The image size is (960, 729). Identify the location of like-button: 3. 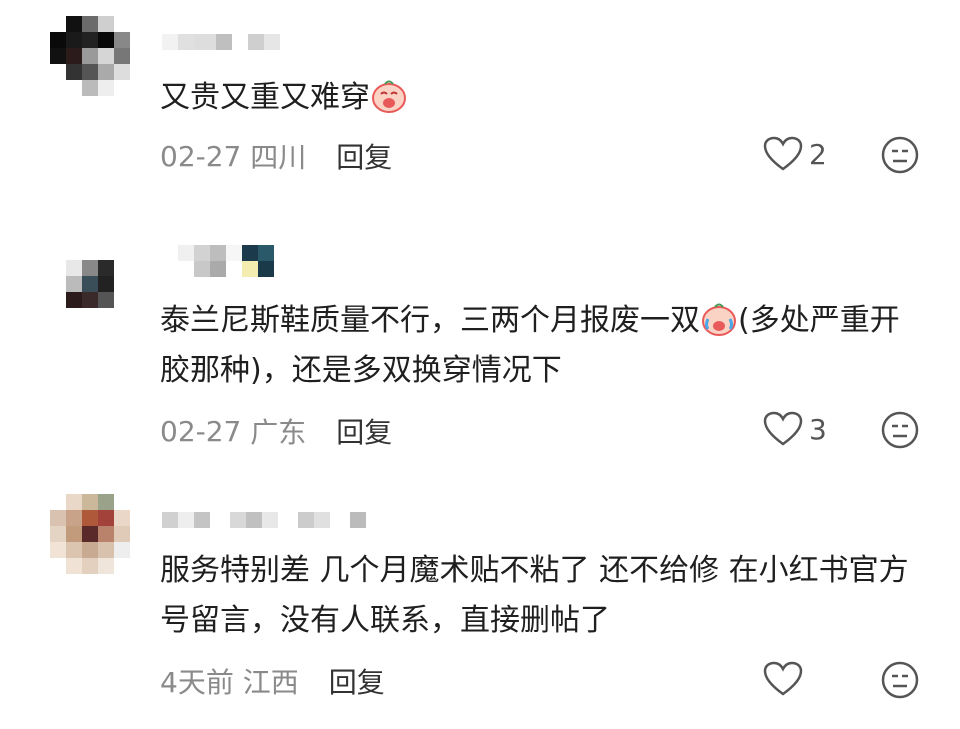
(795, 429).